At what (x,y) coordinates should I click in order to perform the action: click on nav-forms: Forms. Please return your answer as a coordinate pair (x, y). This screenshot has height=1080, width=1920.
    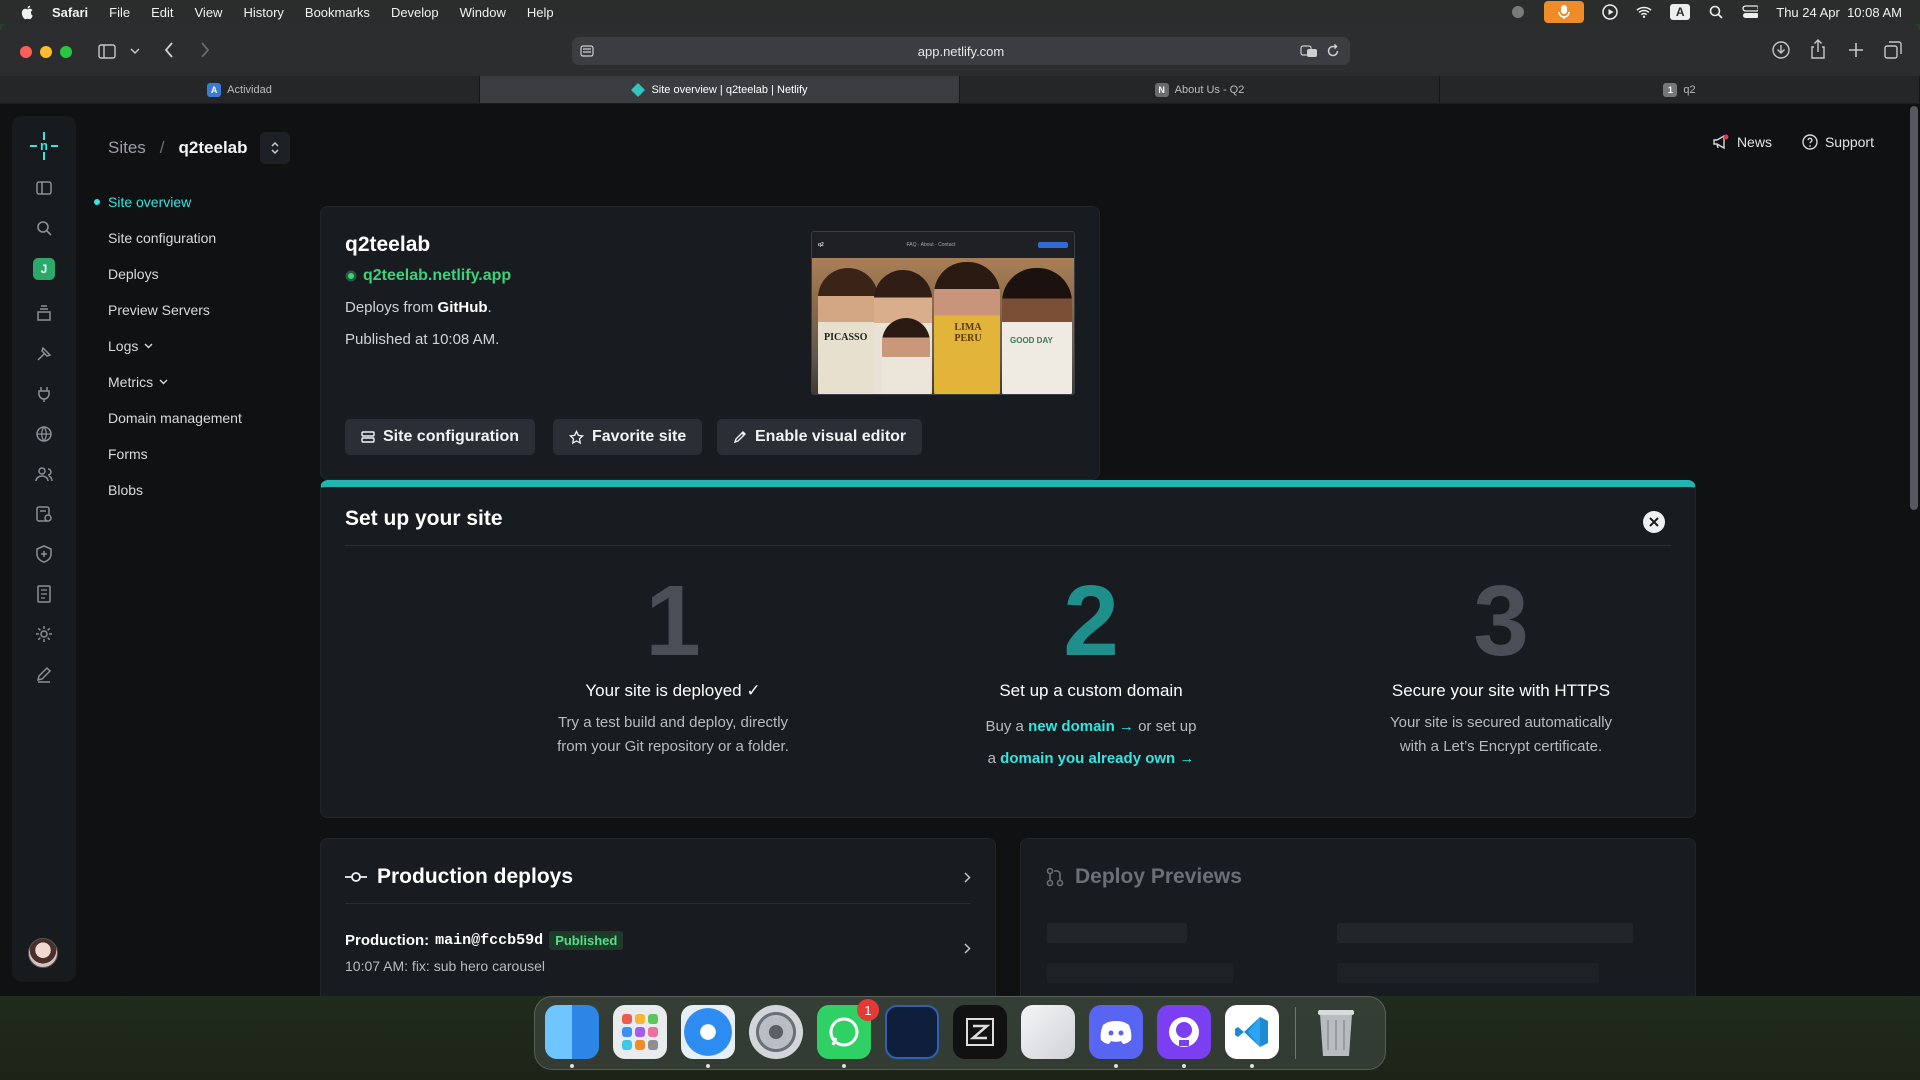
    Looking at the image, I should click on (192, 454).